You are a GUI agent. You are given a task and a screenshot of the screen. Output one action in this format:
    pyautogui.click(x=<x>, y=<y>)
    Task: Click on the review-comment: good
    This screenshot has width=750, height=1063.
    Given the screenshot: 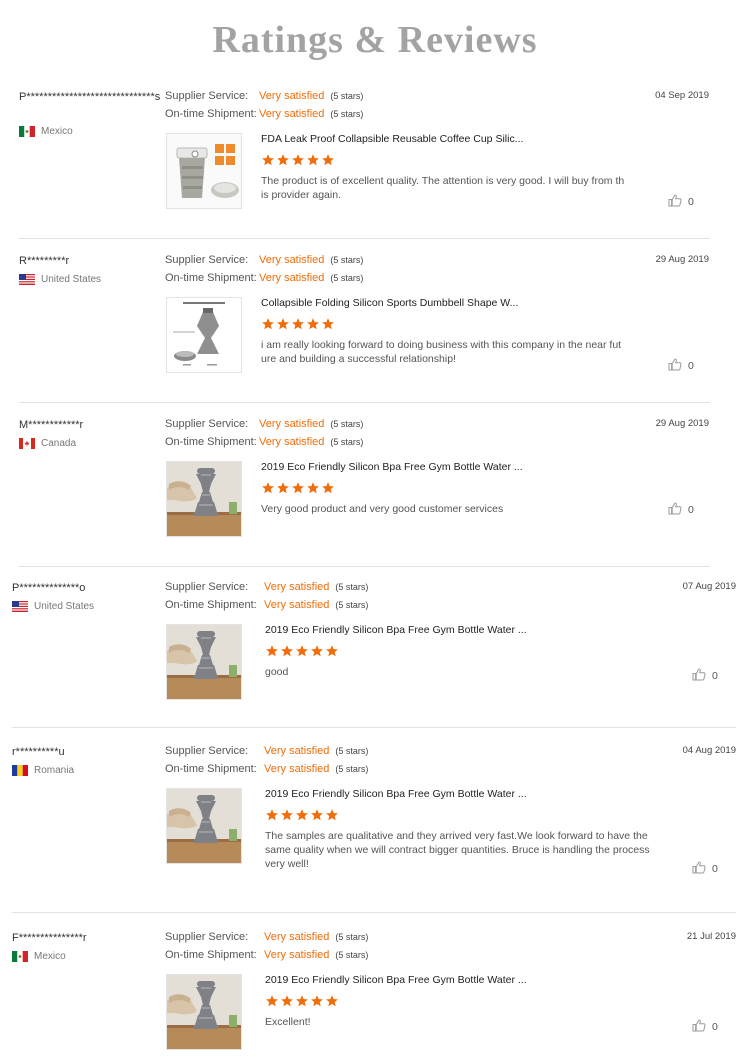 What is the action you would take?
    pyautogui.click(x=277, y=672)
    